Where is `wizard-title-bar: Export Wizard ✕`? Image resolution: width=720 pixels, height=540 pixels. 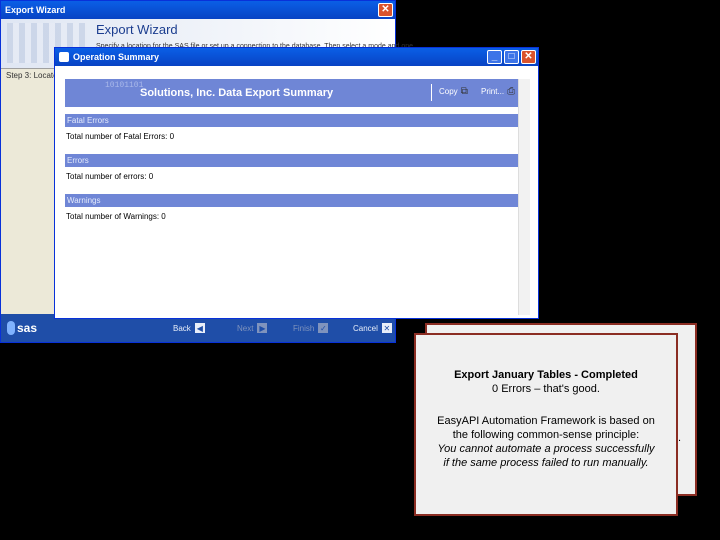 wizard-title-bar: Export Wizard ✕ is located at coordinates (198, 10).